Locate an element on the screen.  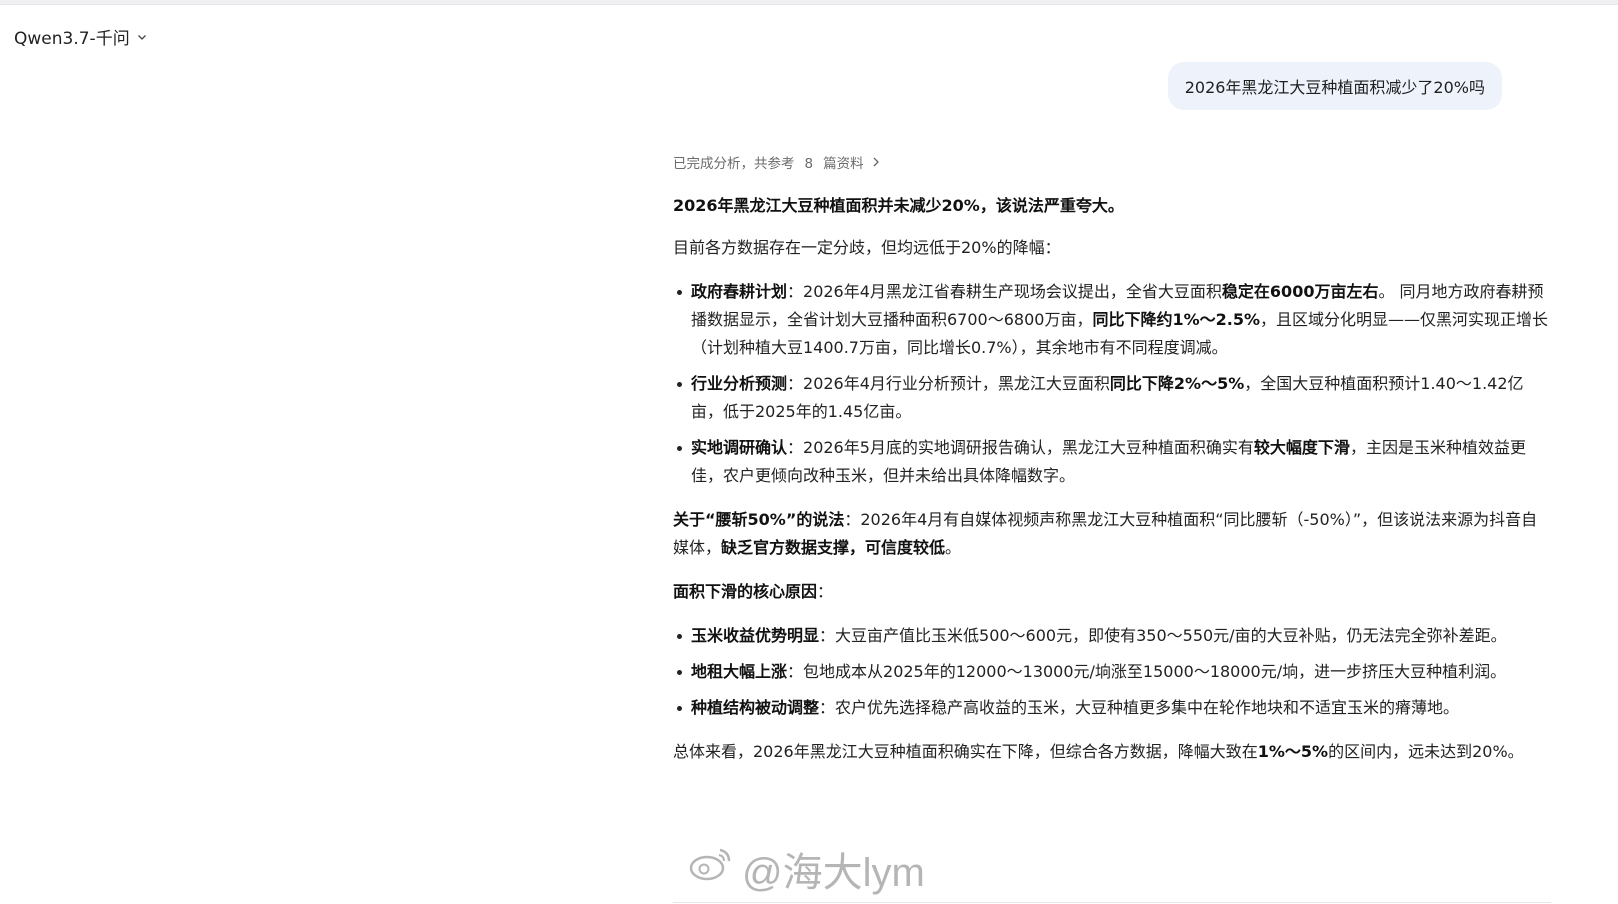
reasons-colon: ： is located at coordinates (825, 591).